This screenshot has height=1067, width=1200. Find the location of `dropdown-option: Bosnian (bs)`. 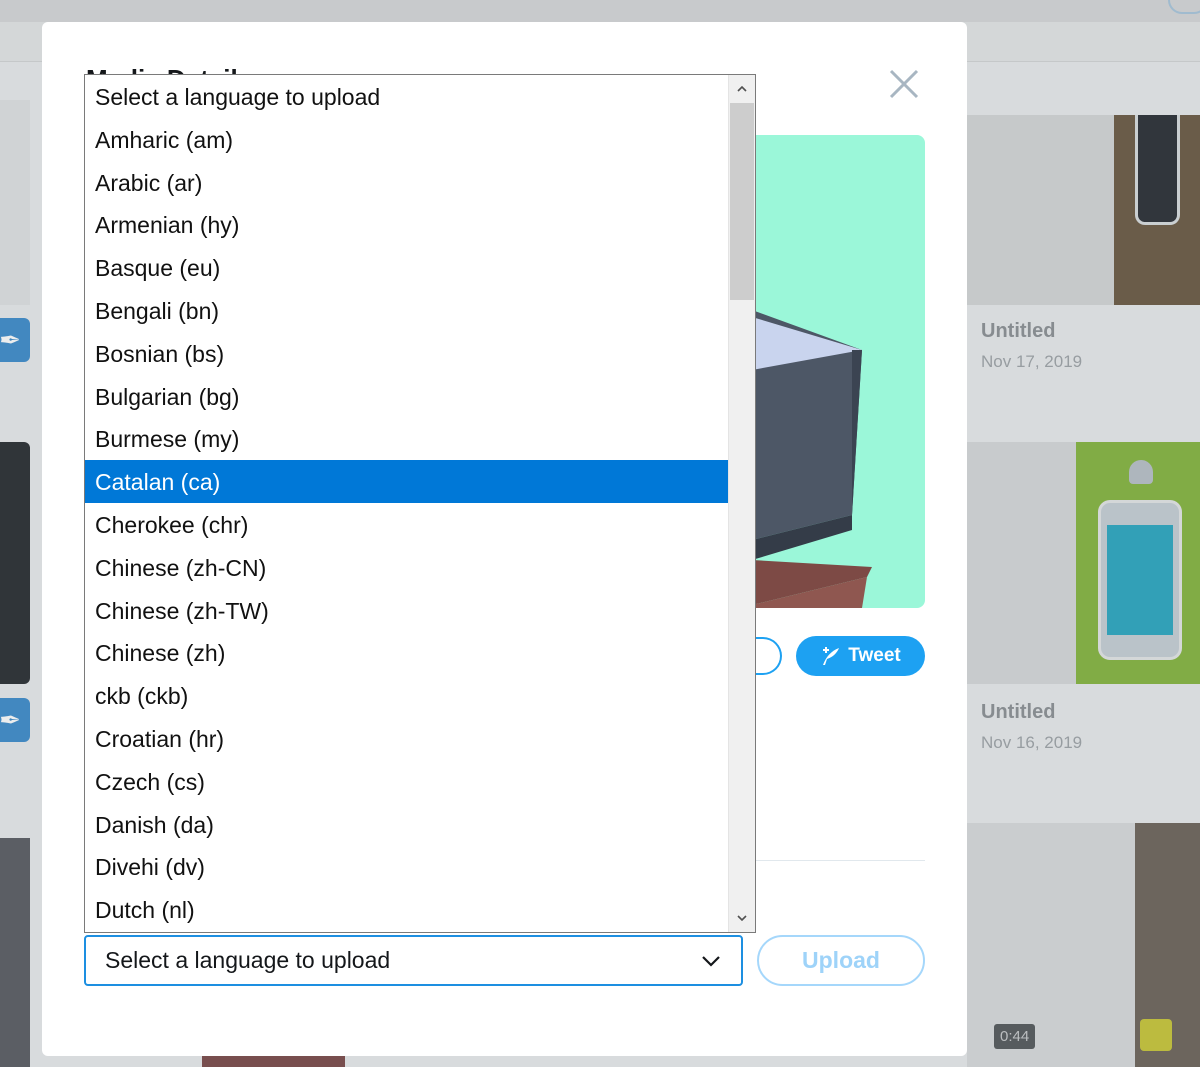

dropdown-option: Bosnian (bs) is located at coordinates (406, 353).